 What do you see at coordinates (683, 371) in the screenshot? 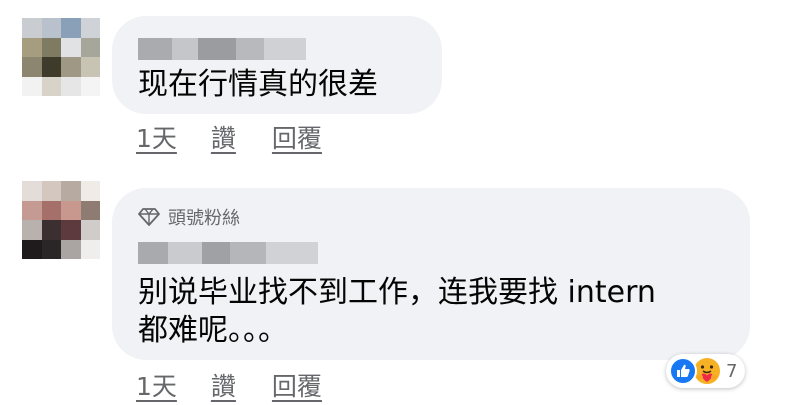
I see `like-icon` at bounding box center [683, 371].